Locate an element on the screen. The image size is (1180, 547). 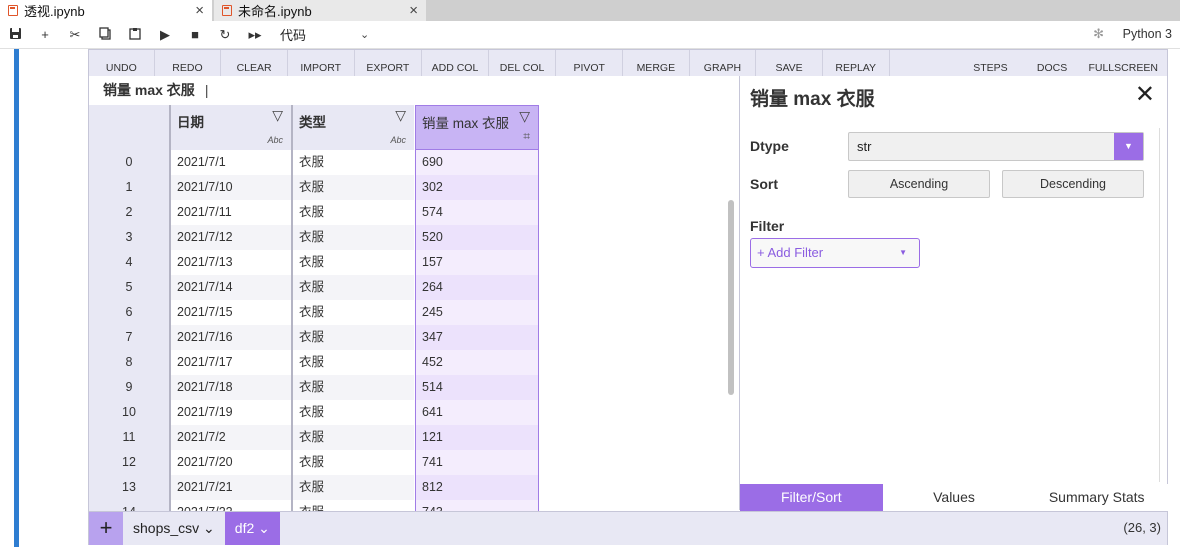
add-icon: + is located at coordinates (45, 34).